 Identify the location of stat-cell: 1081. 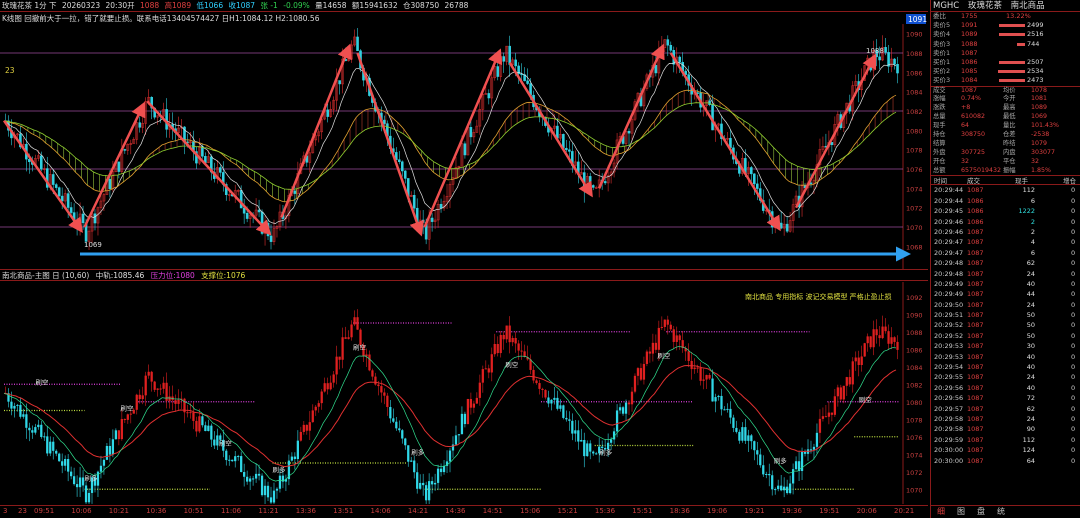
(1039, 99).